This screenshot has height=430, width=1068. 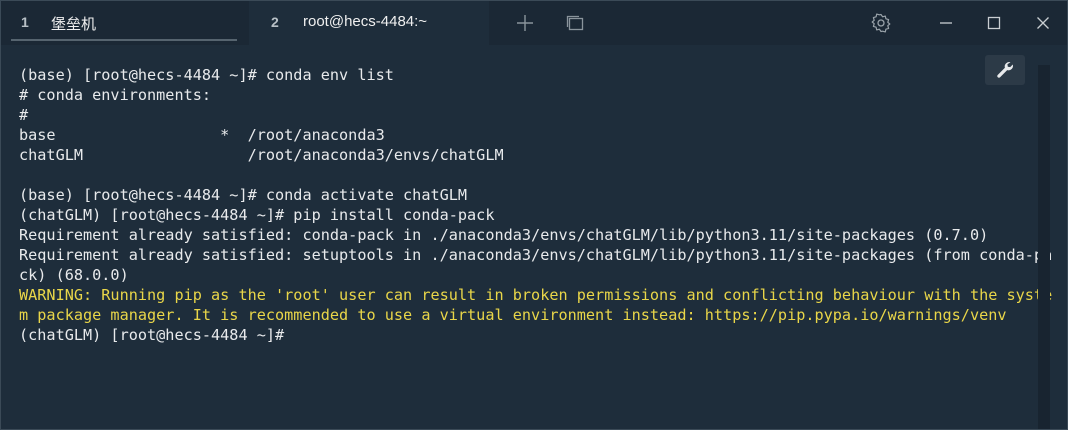 What do you see at coordinates (1005, 70) in the screenshot?
I see `wrench-icon` at bounding box center [1005, 70].